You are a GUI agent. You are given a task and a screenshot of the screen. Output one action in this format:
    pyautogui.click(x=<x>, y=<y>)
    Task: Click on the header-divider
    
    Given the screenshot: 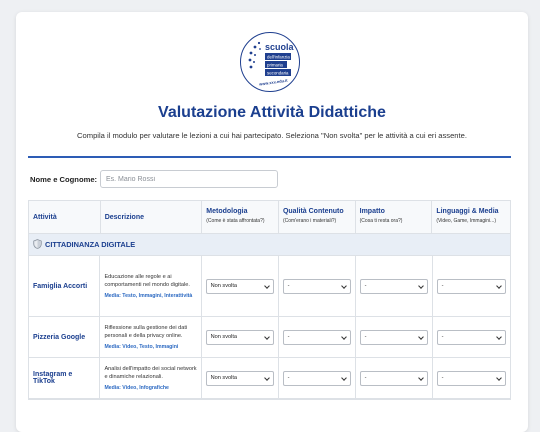 What is the action you would take?
    pyautogui.click(x=269, y=157)
    